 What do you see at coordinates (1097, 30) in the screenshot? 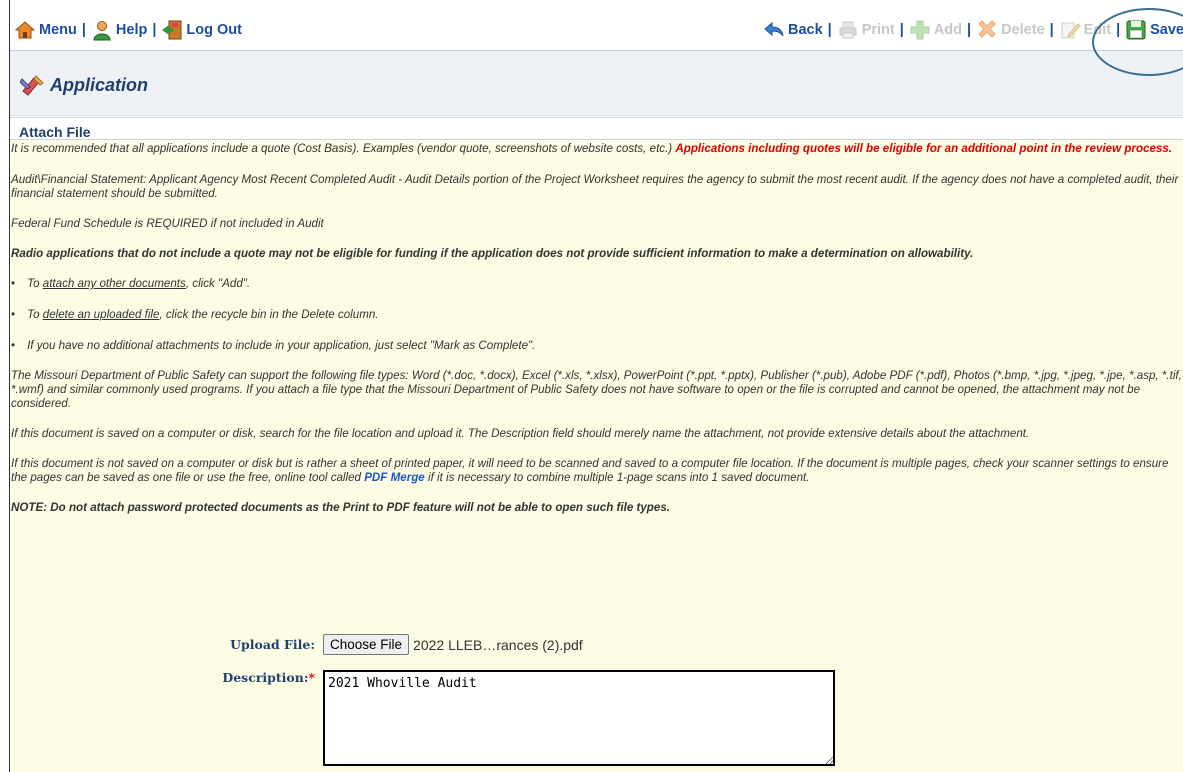
I see `edit-label: Edit` at bounding box center [1097, 30].